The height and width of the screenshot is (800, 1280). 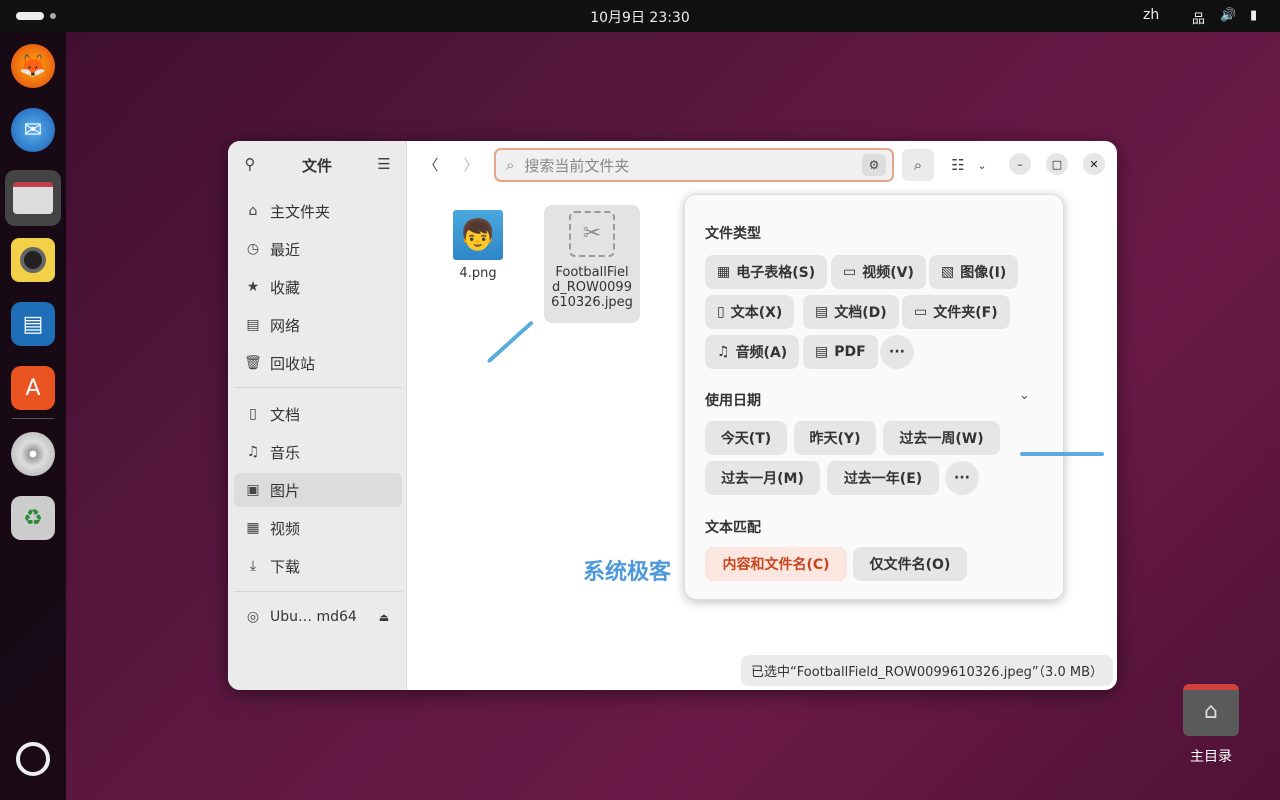 What do you see at coordinates (761, 353) in the screenshot?
I see `chip-label: 音频(A)` at bounding box center [761, 353].